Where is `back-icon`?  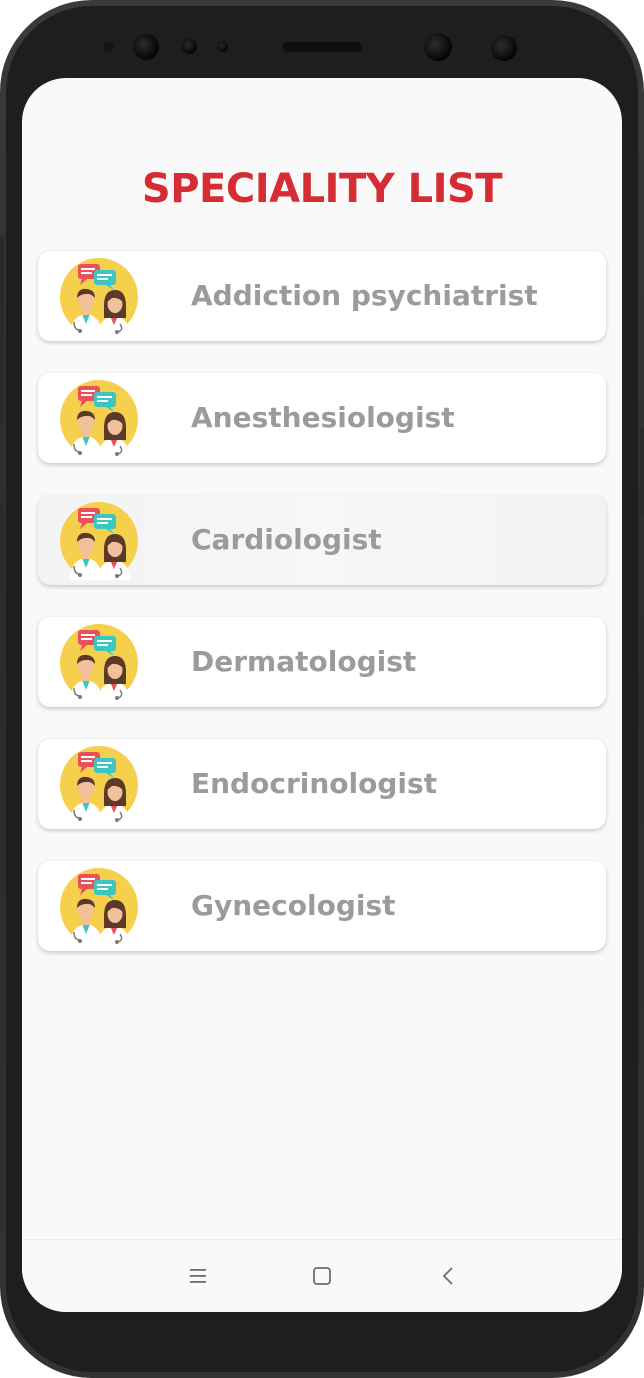 back-icon is located at coordinates (447, 1276).